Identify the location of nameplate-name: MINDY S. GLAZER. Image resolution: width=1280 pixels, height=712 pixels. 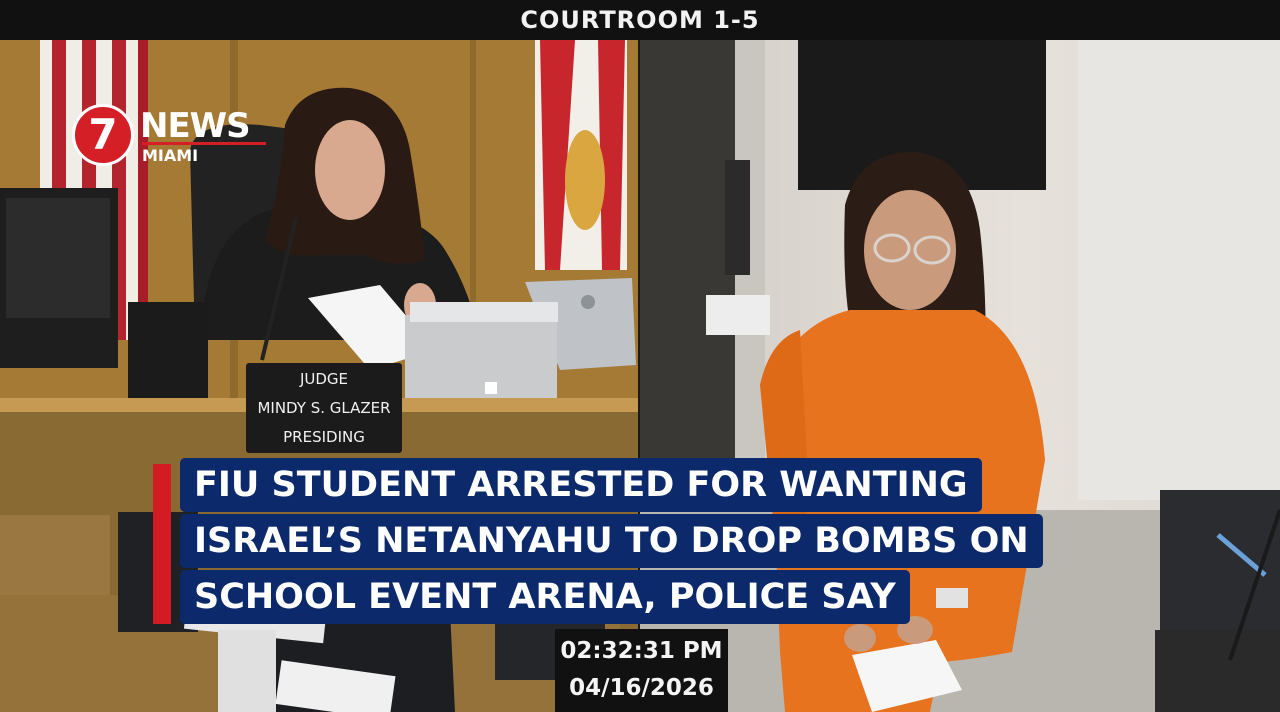
(324, 407).